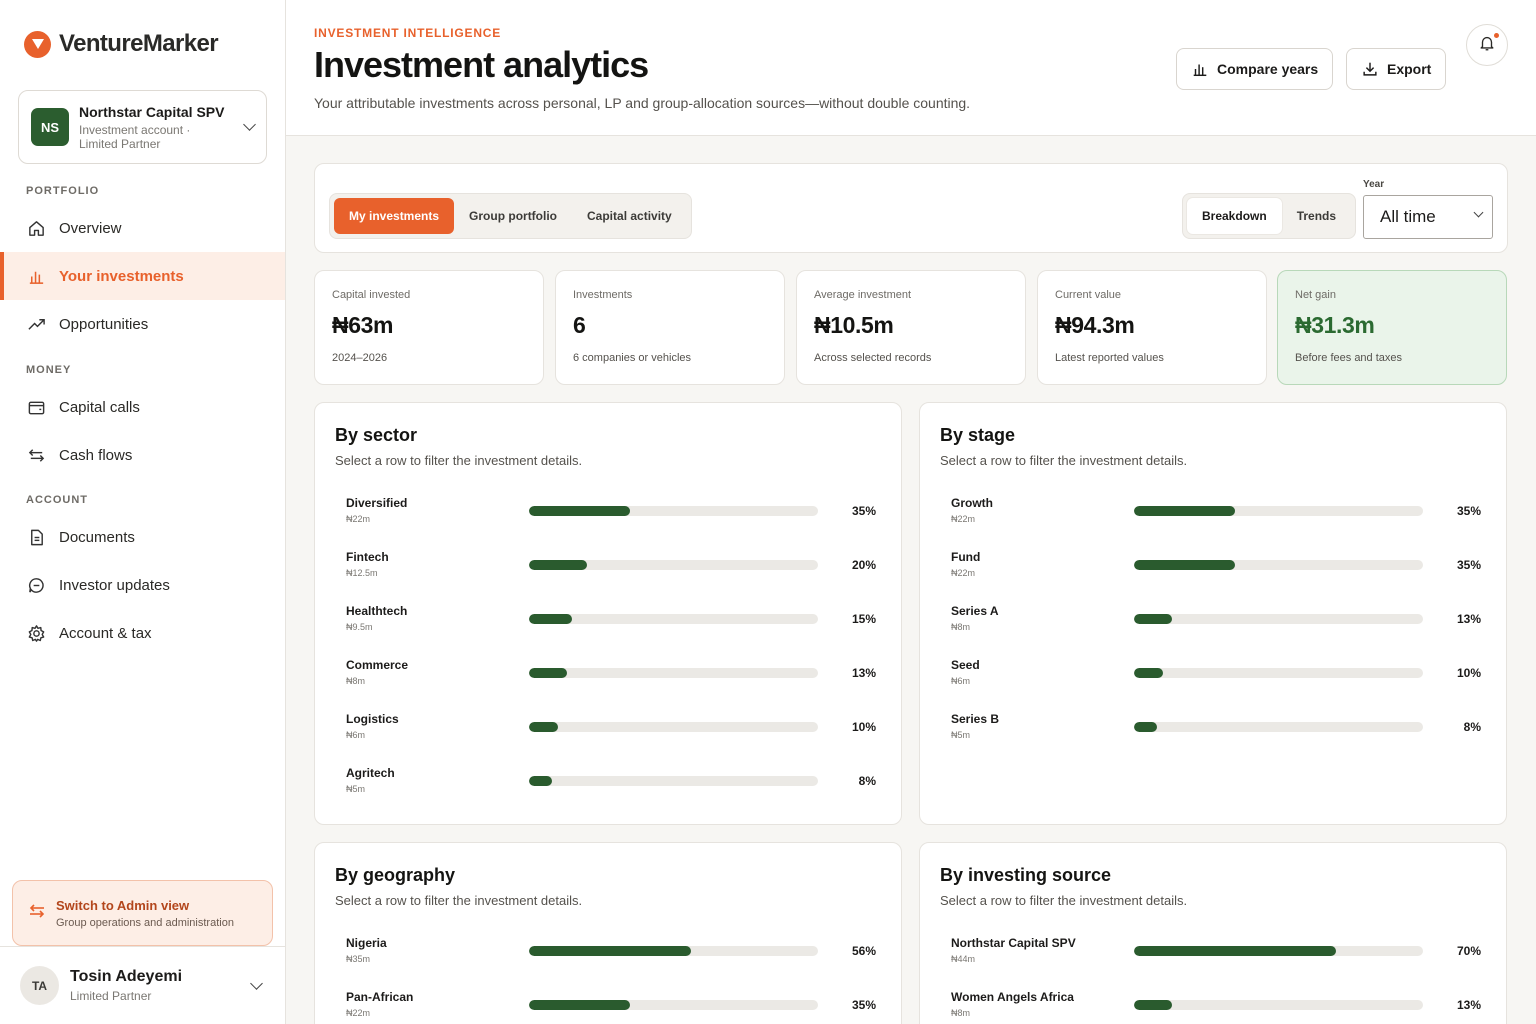 This screenshot has width=1536, height=1024. What do you see at coordinates (1428, 217) in the screenshot?
I see `year-select: All time` at bounding box center [1428, 217].